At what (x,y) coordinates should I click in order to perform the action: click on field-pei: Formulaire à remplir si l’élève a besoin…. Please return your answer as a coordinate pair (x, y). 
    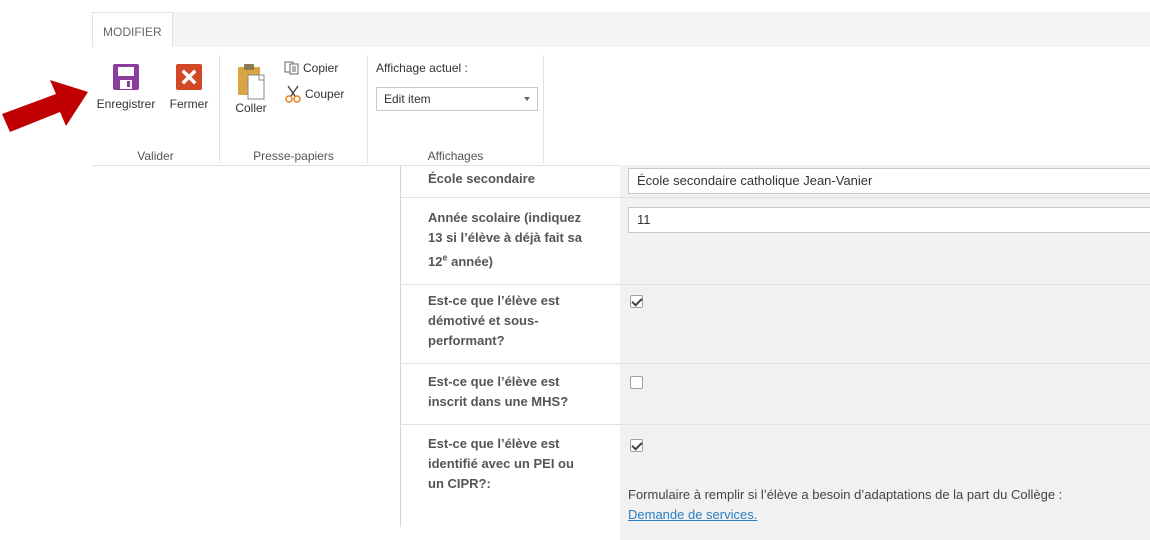
    Looking at the image, I should click on (885, 482).